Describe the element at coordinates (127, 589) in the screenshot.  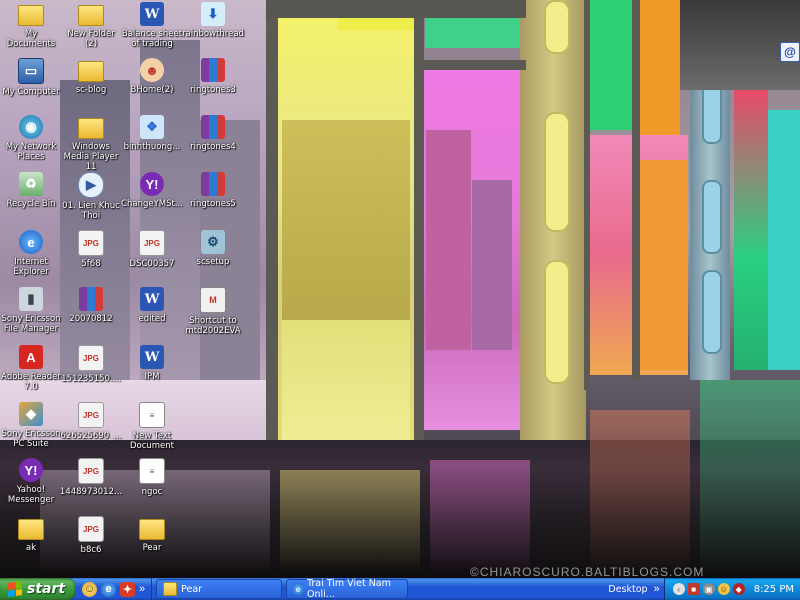
I see `show-desktop-icon: ✦` at that location.